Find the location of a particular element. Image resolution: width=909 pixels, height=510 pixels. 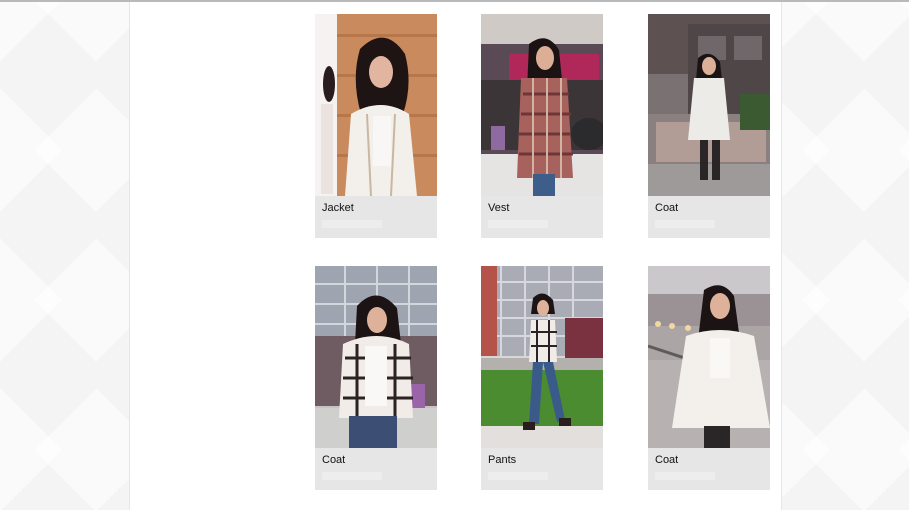

product-card: Pants is located at coordinates (542, 378).